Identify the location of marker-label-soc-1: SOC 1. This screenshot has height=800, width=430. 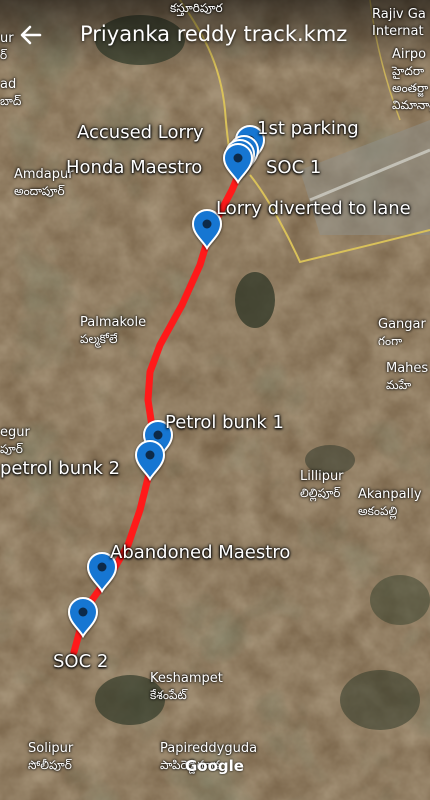
(294, 167).